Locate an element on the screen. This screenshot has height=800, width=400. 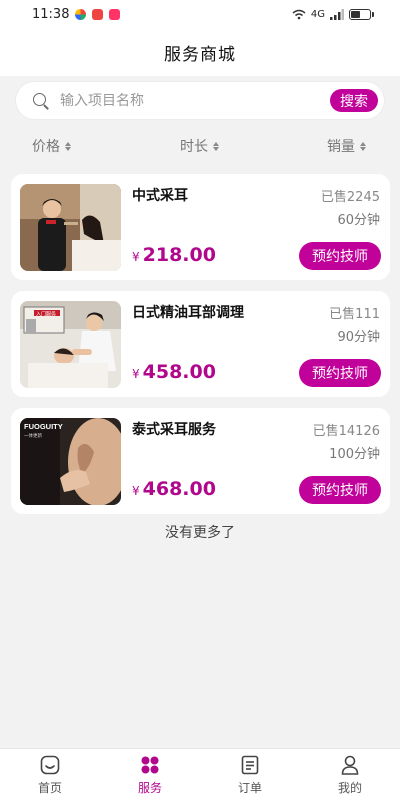
service-card: 中式采耳 已售2245 60分钟 ¥ 218.00 预约技师 is located at coordinates (200, 227).